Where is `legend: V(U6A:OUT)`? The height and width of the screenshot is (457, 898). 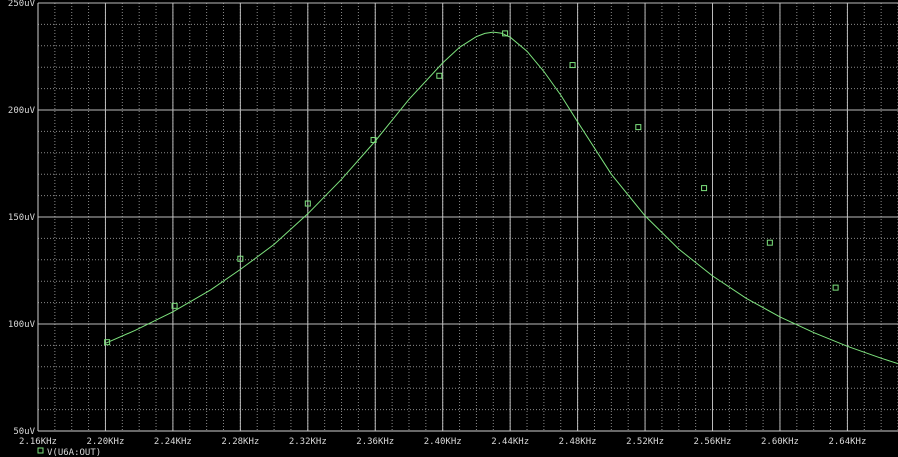
legend: V(U6A:OUT) is located at coordinates (69, 452).